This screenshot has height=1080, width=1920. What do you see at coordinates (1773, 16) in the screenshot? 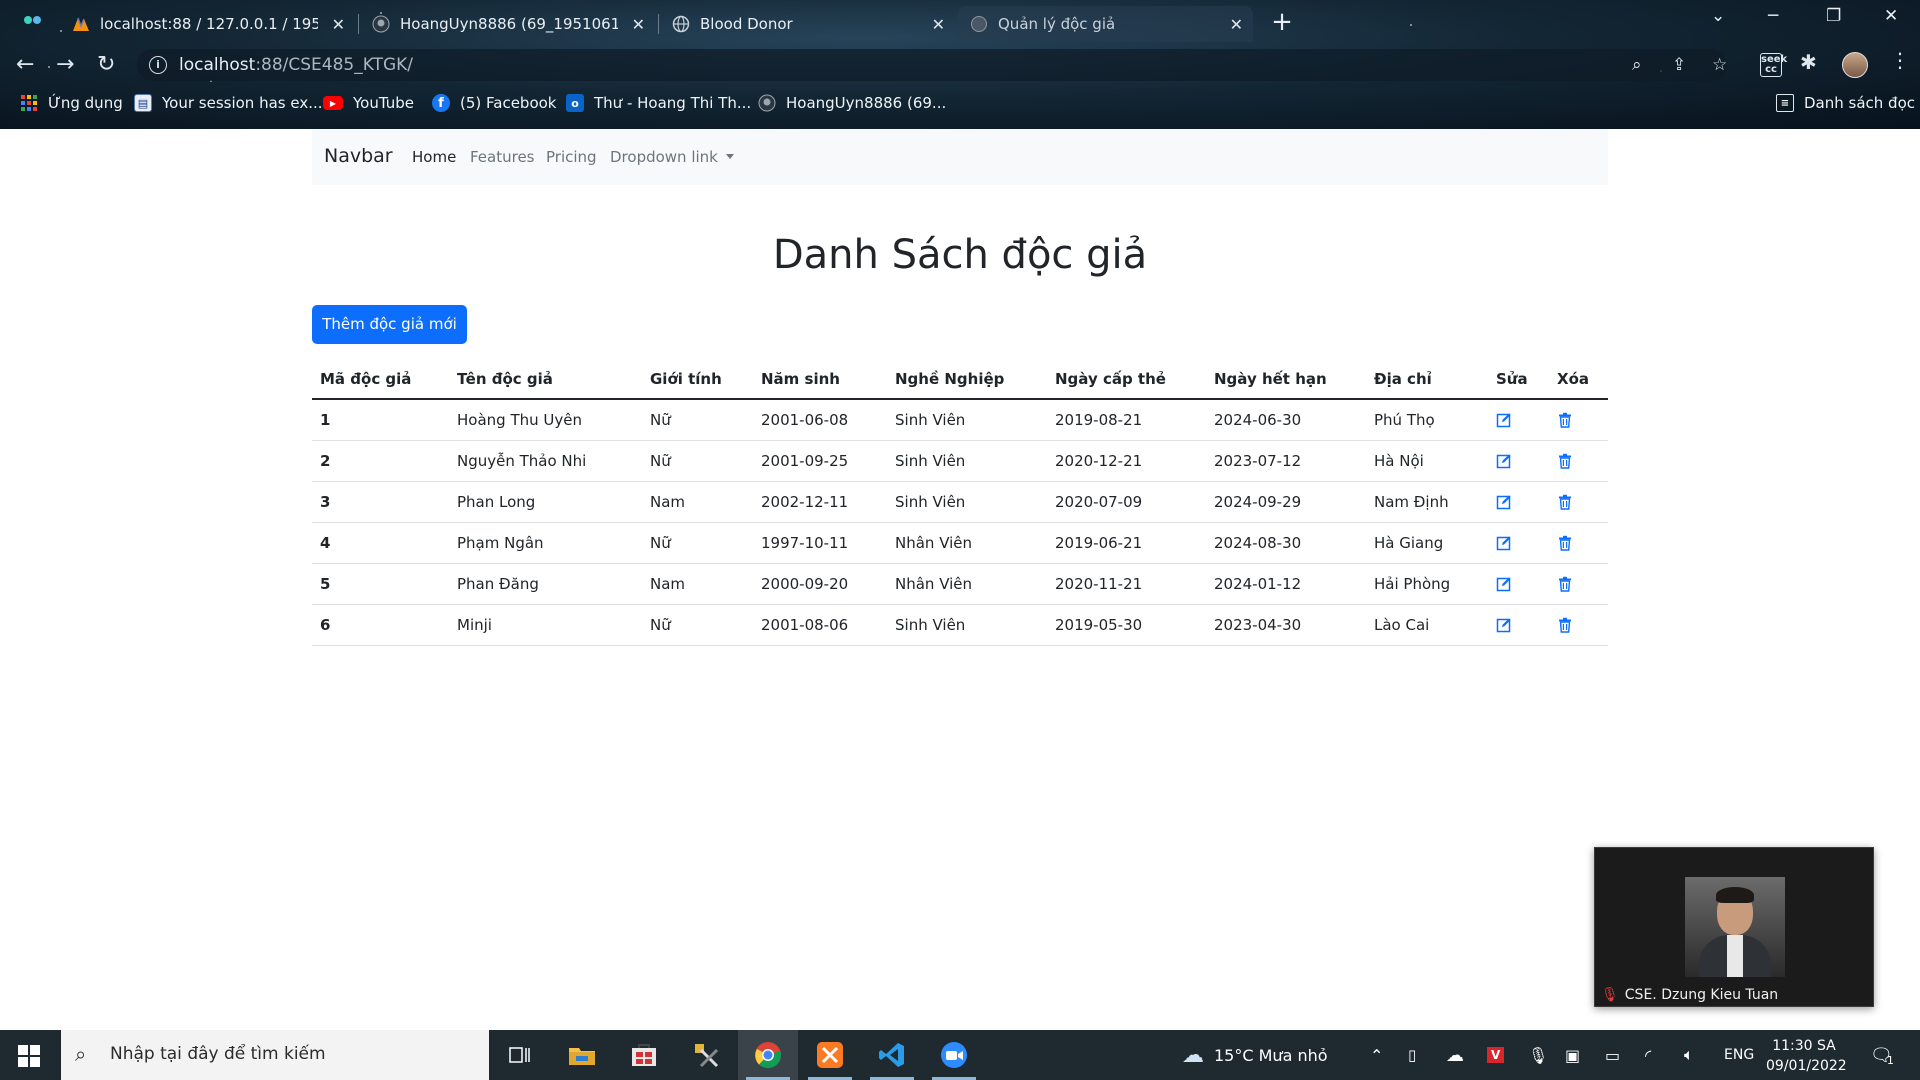
I see `minimize-button: ─` at bounding box center [1773, 16].